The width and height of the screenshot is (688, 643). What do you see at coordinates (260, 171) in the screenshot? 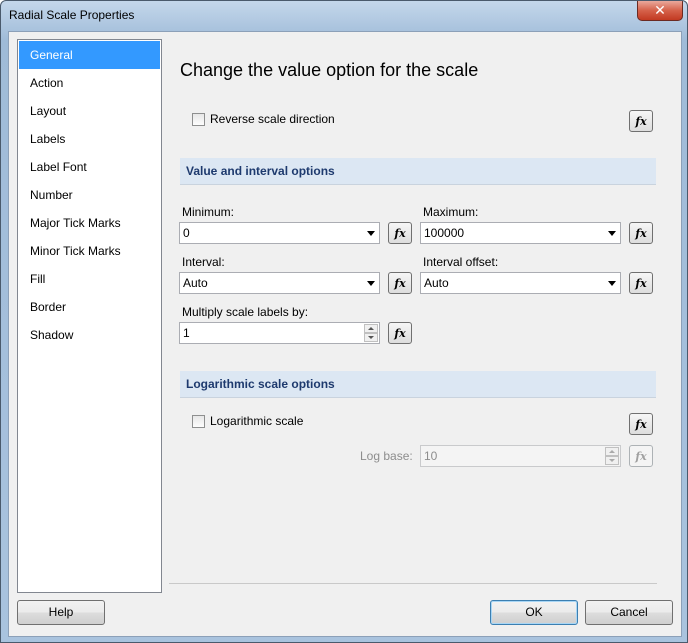
I see `section-title: Value and interval options` at bounding box center [260, 171].